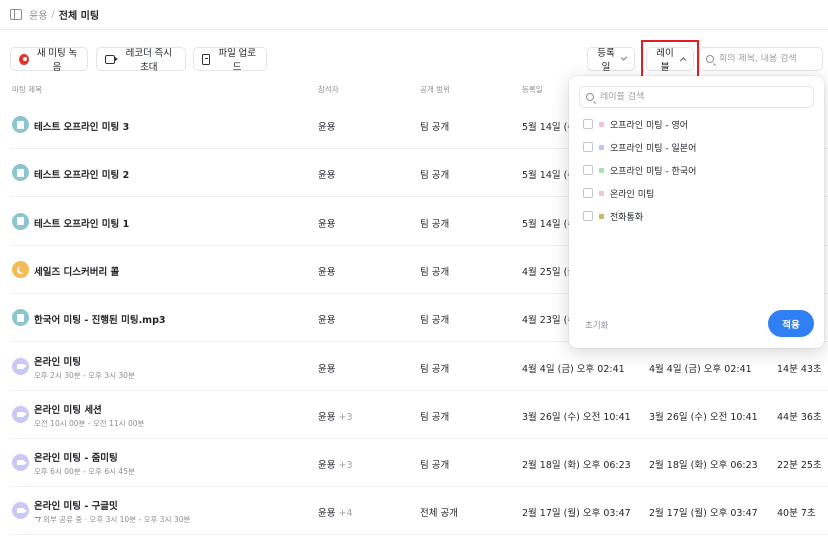 Image resolution: width=828 pixels, height=540 pixels. What do you see at coordinates (683, 60) in the screenshot?
I see `chevron-up-icon` at bounding box center [683, 60].